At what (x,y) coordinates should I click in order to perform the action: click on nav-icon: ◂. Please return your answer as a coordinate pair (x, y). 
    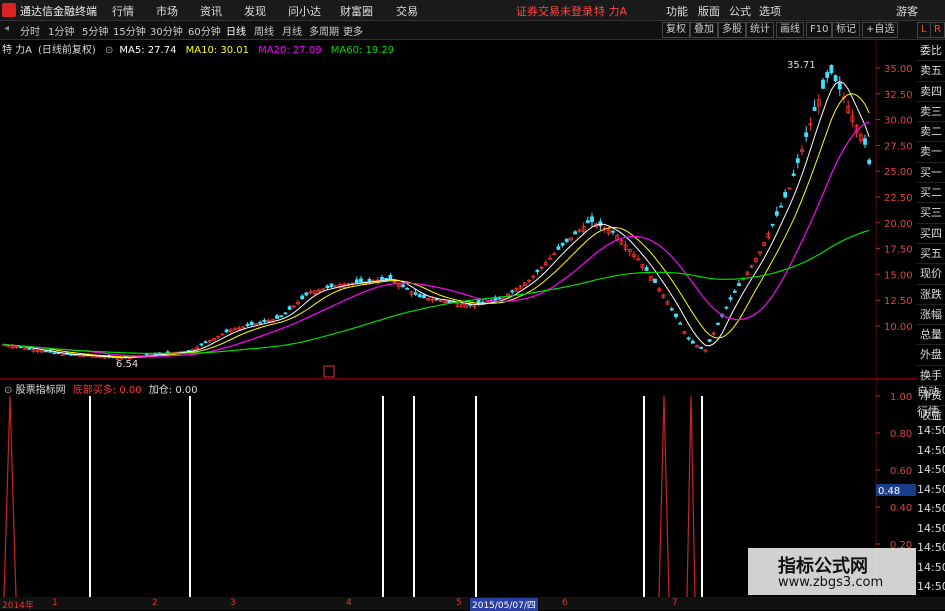
    Looking at the image, I should click on (6, 28).